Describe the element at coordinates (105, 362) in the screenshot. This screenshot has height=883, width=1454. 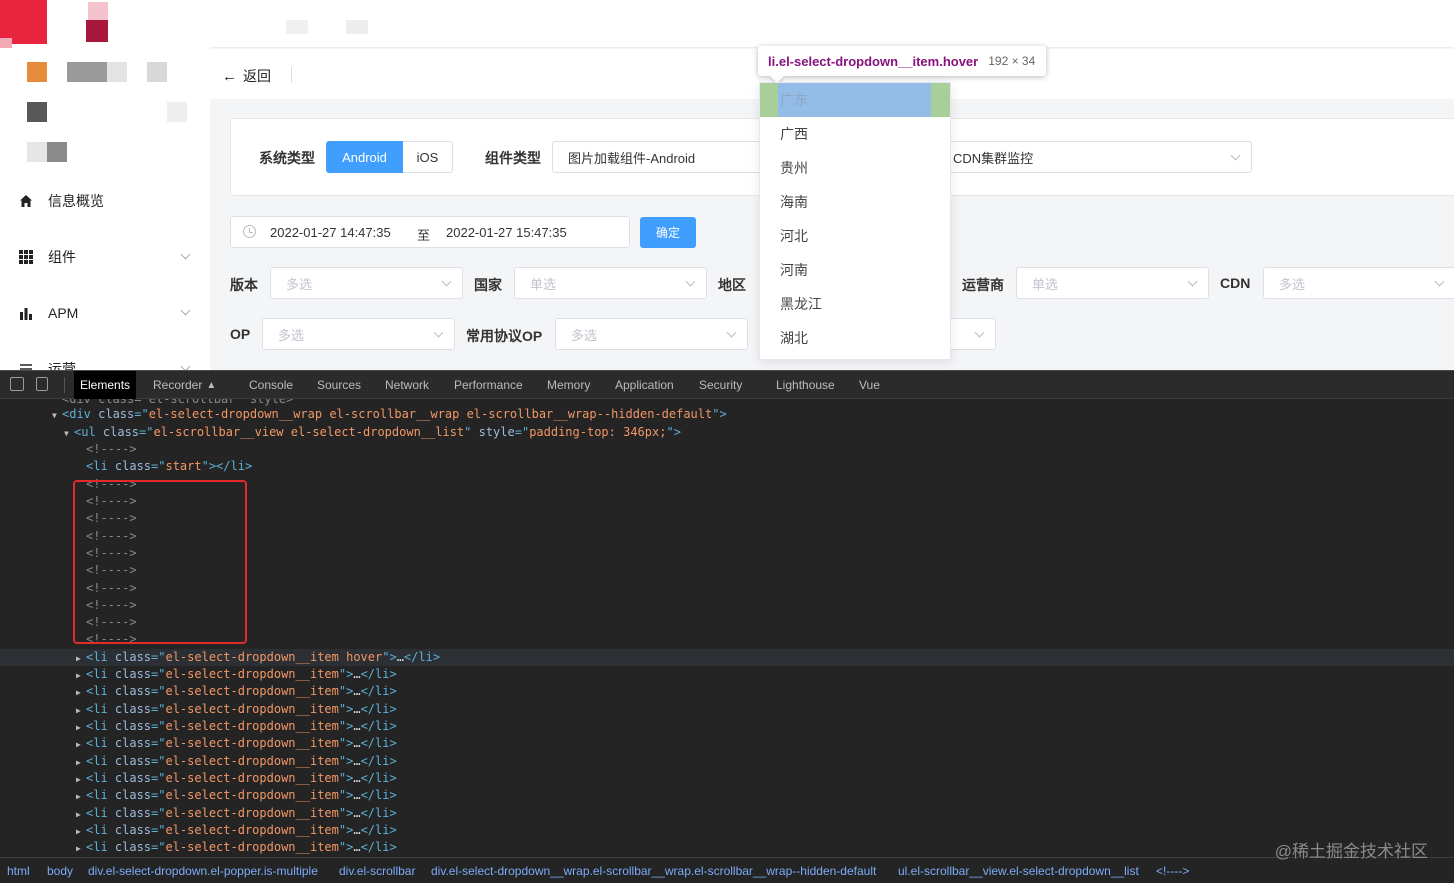
I see `sidebar-item-operations: 运营` at that location.